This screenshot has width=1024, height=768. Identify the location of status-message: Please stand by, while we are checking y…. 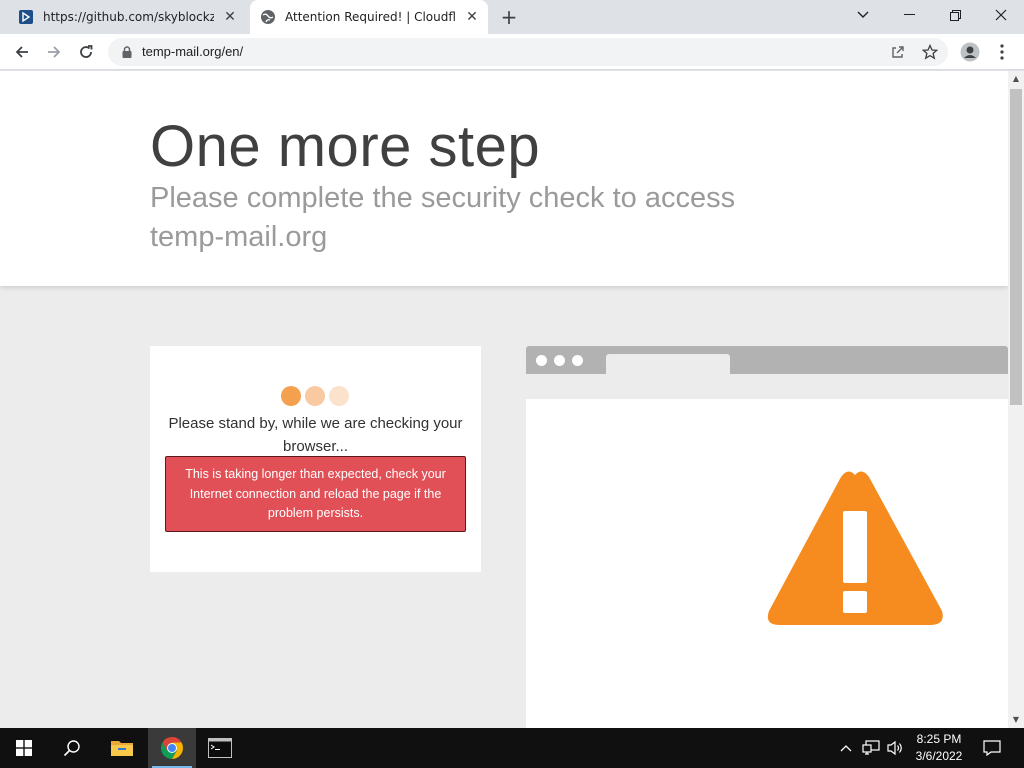
(315, 435).